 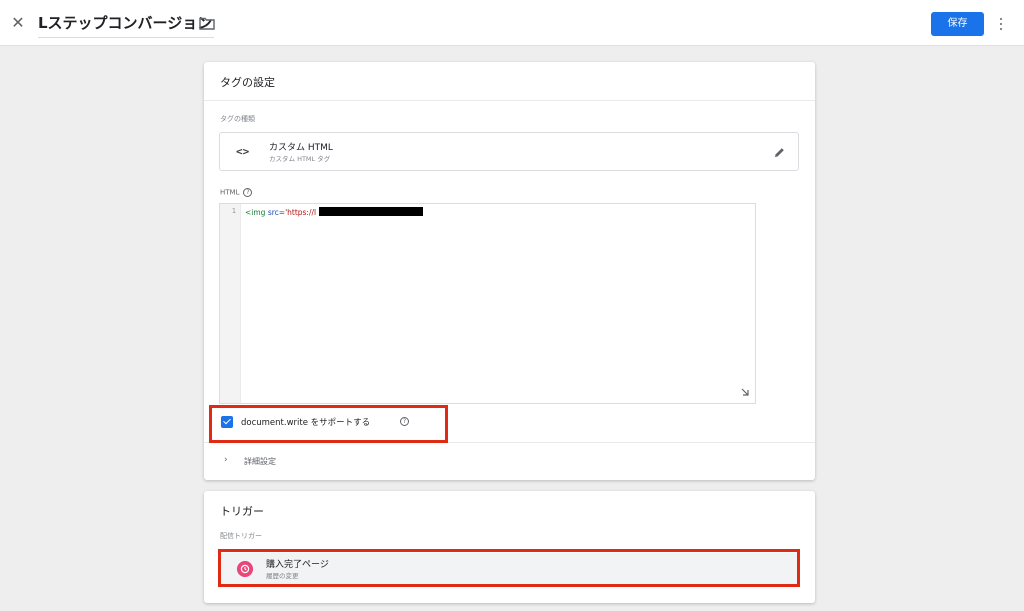 I want to click on title-field: Lステップコンバージョン, so click(x=126, y=24).